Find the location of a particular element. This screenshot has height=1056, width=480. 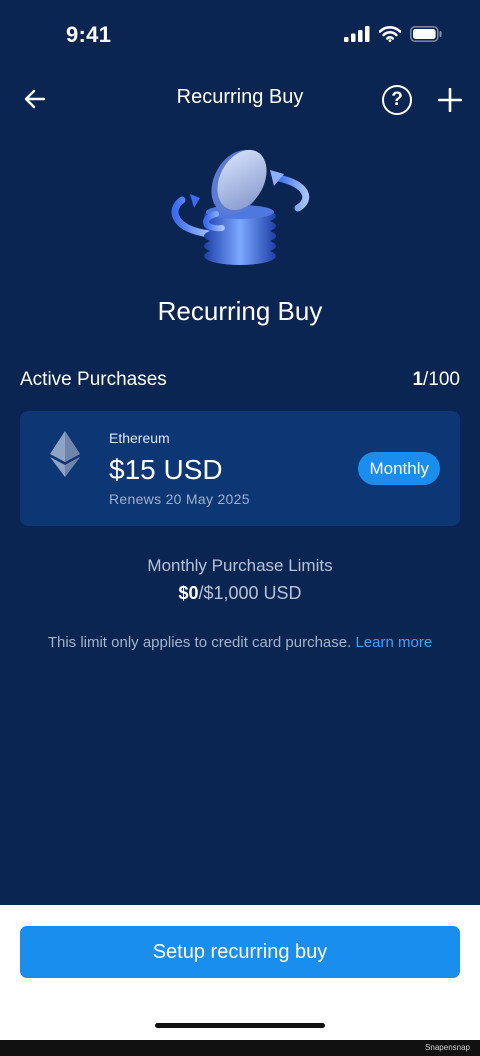

watermark-bar: Snapensnap is located at coordinates (240, 1048).